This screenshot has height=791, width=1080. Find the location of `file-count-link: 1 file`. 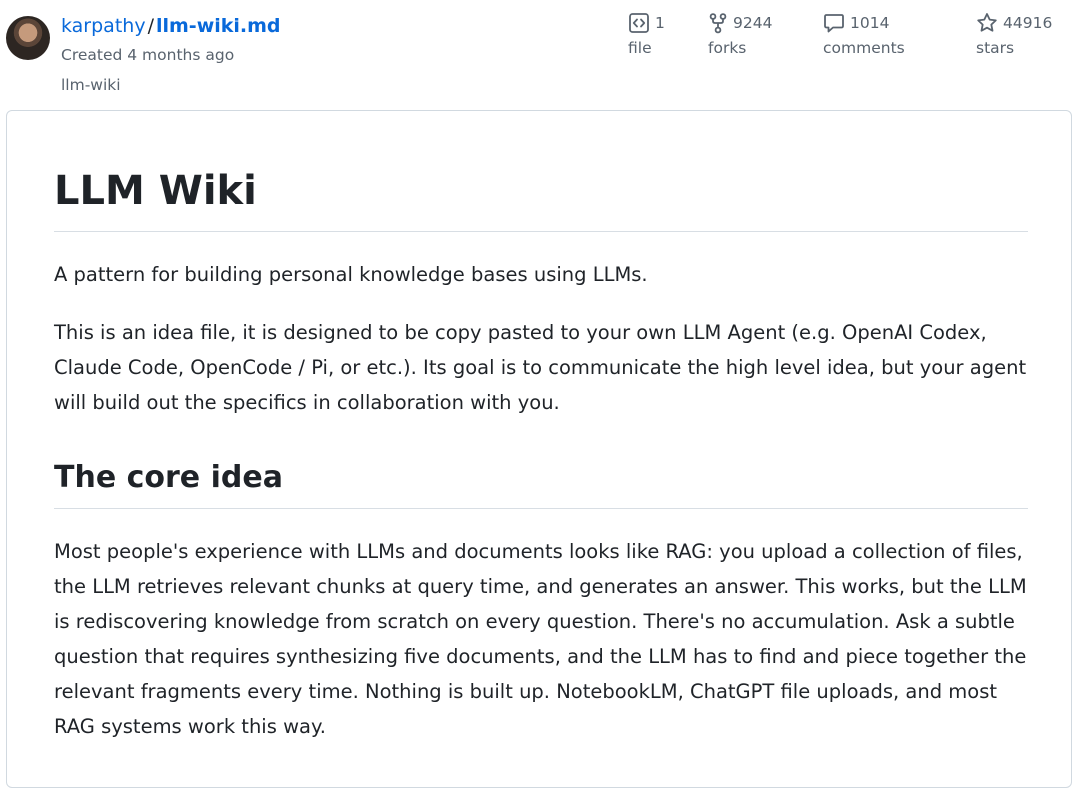

file-count-link: 1 file is located at coordinates (646, 34).